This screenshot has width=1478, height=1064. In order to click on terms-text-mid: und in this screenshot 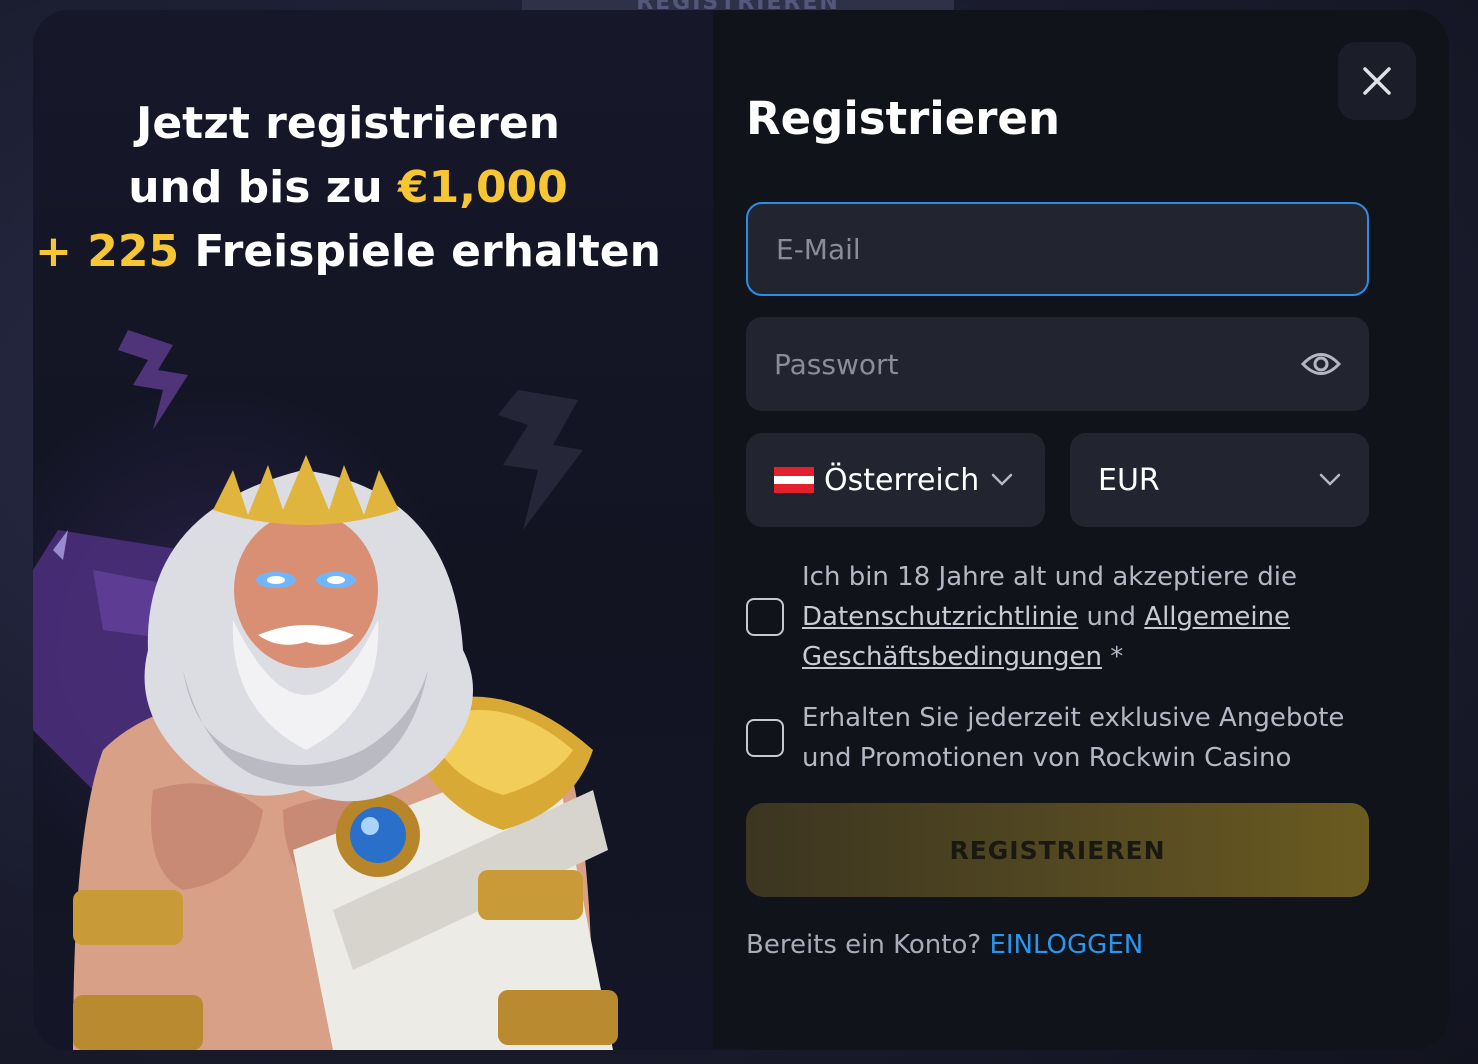, I will do `click(1111, 617)`.